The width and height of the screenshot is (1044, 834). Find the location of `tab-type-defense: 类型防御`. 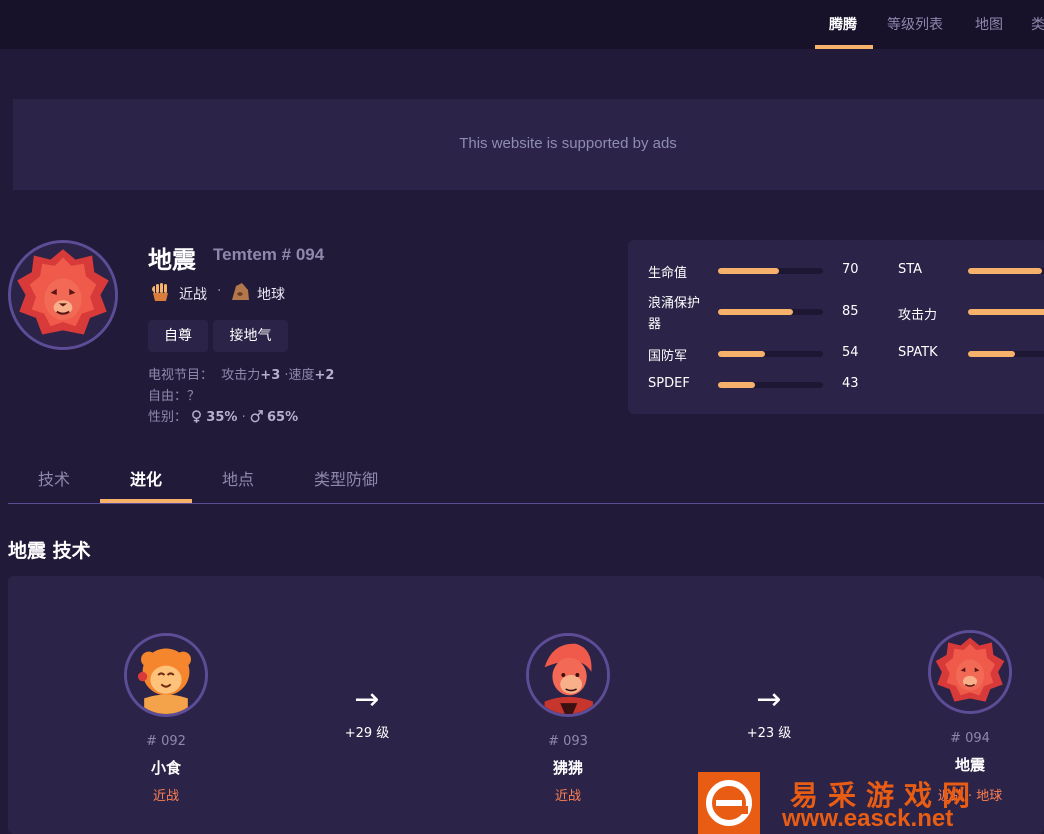

tab-type-defense: 类型防御 is located at coordinates (346, 478).